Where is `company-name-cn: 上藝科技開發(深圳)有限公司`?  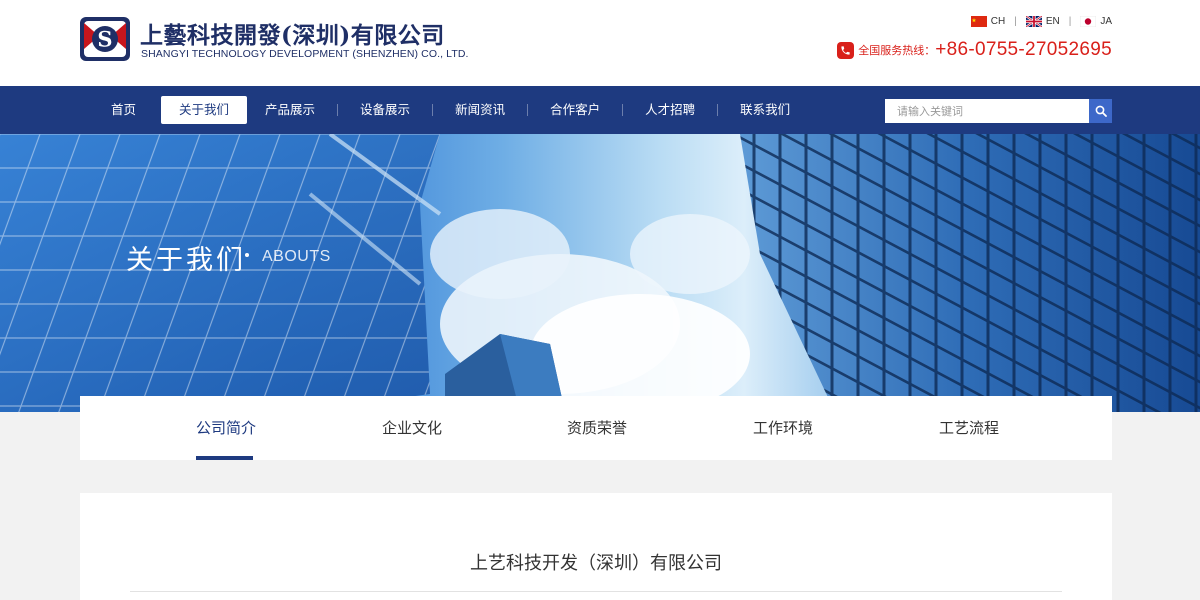 company-name-cn: 上藝科技開發(深圳)有限公司 is located at coordinates (292, 35).